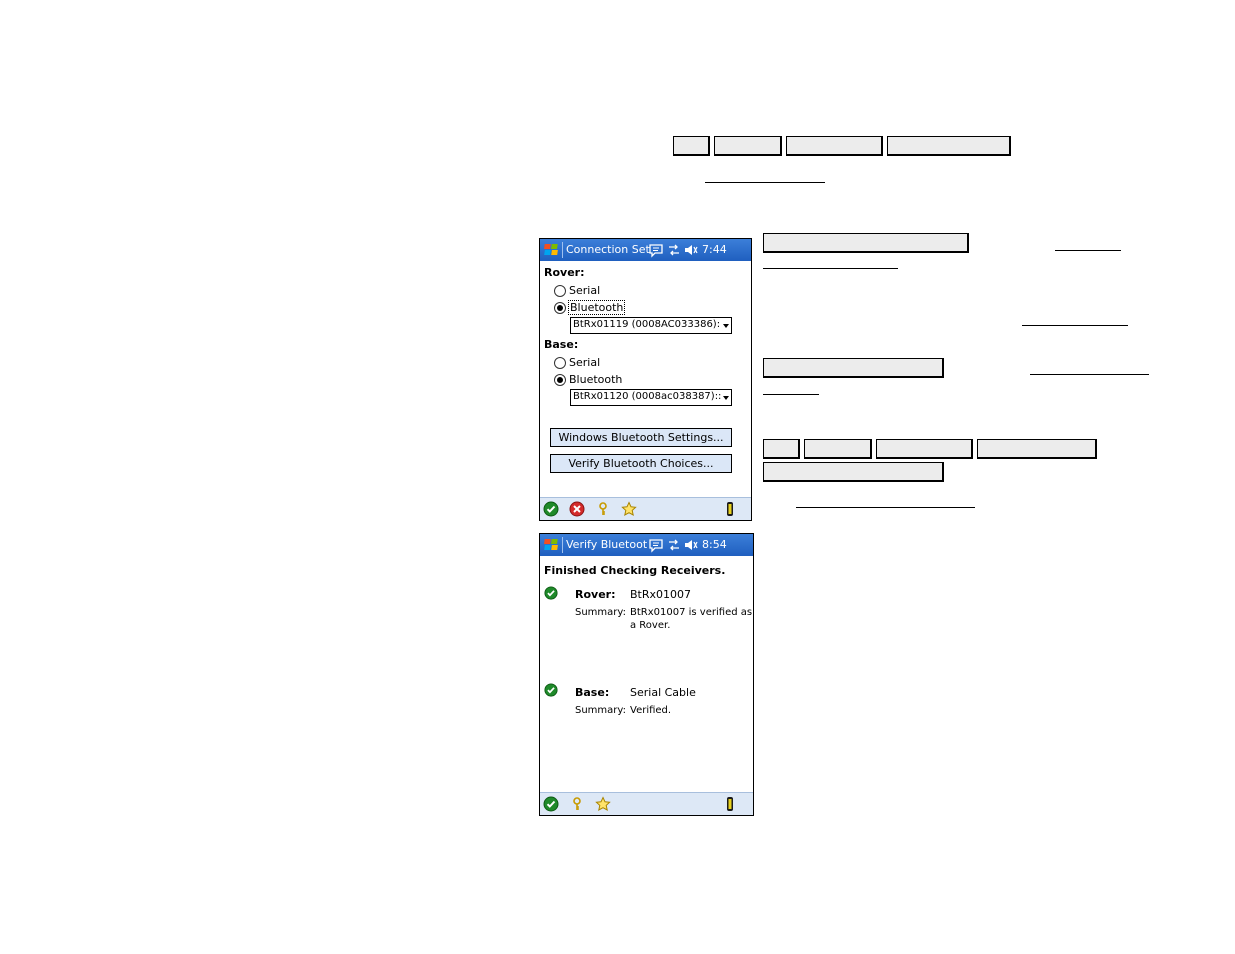 The image size is (1235, 954). What do you see at coordinates (592, 692) in the screenshot?
I see `base-label: Base:` at bounding box center [592, 692].